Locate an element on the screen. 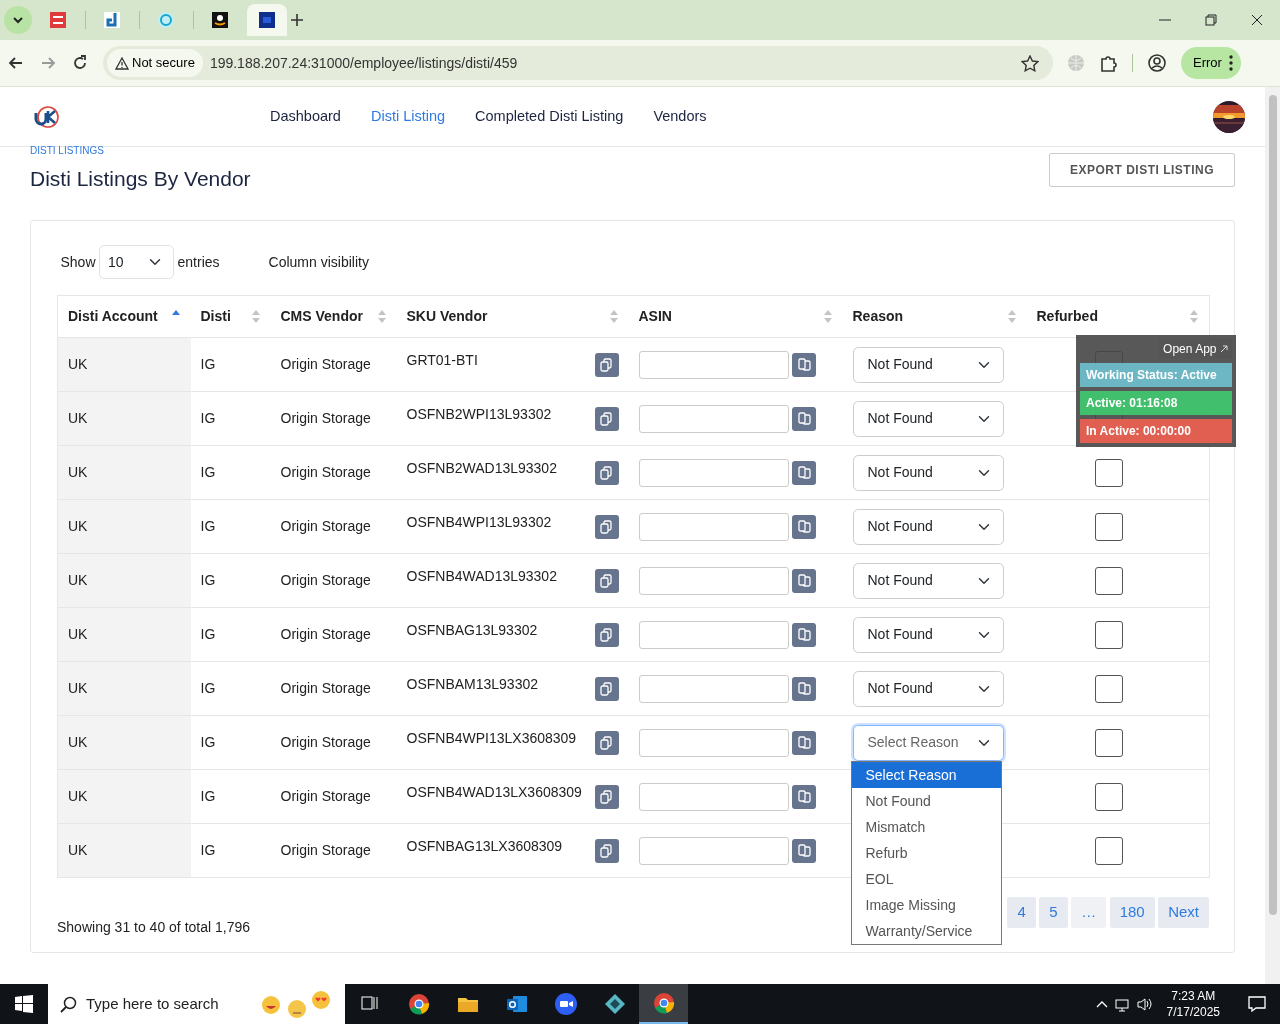 The height and width of the screenshot is (1024, 1280). tile-icon is located at coordinates (58, 20).